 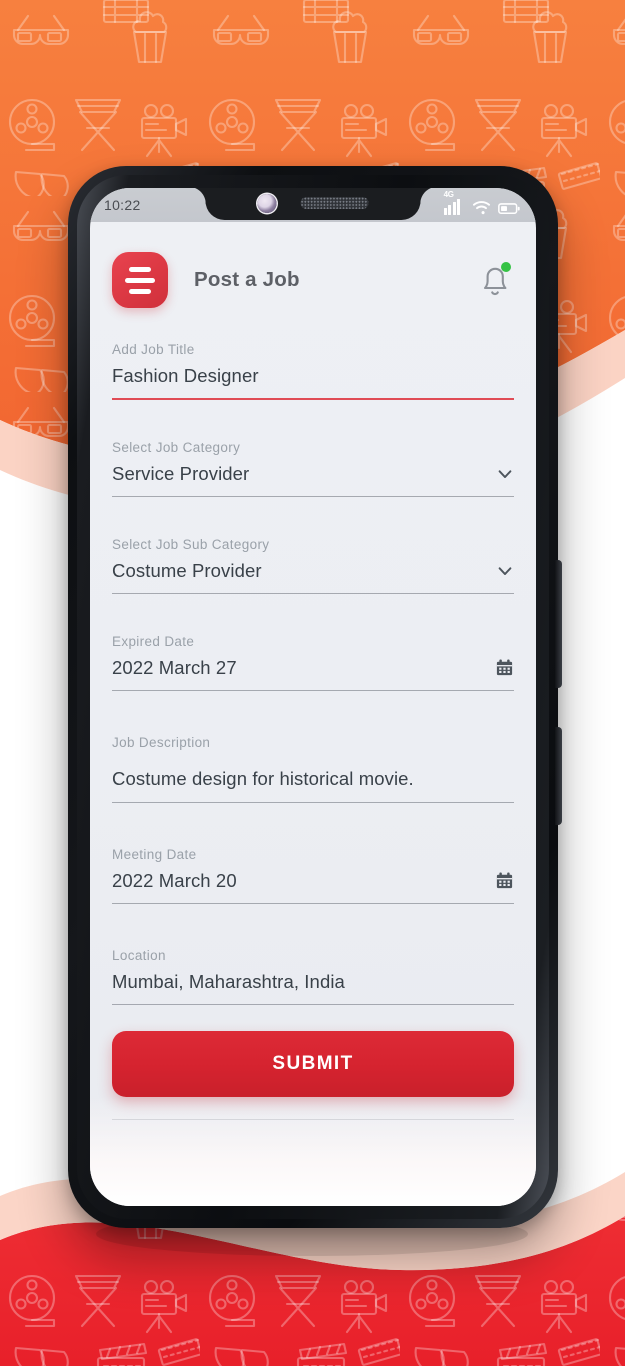 I want to click on field-label: Select Job Category, so click(x=176, y=447).